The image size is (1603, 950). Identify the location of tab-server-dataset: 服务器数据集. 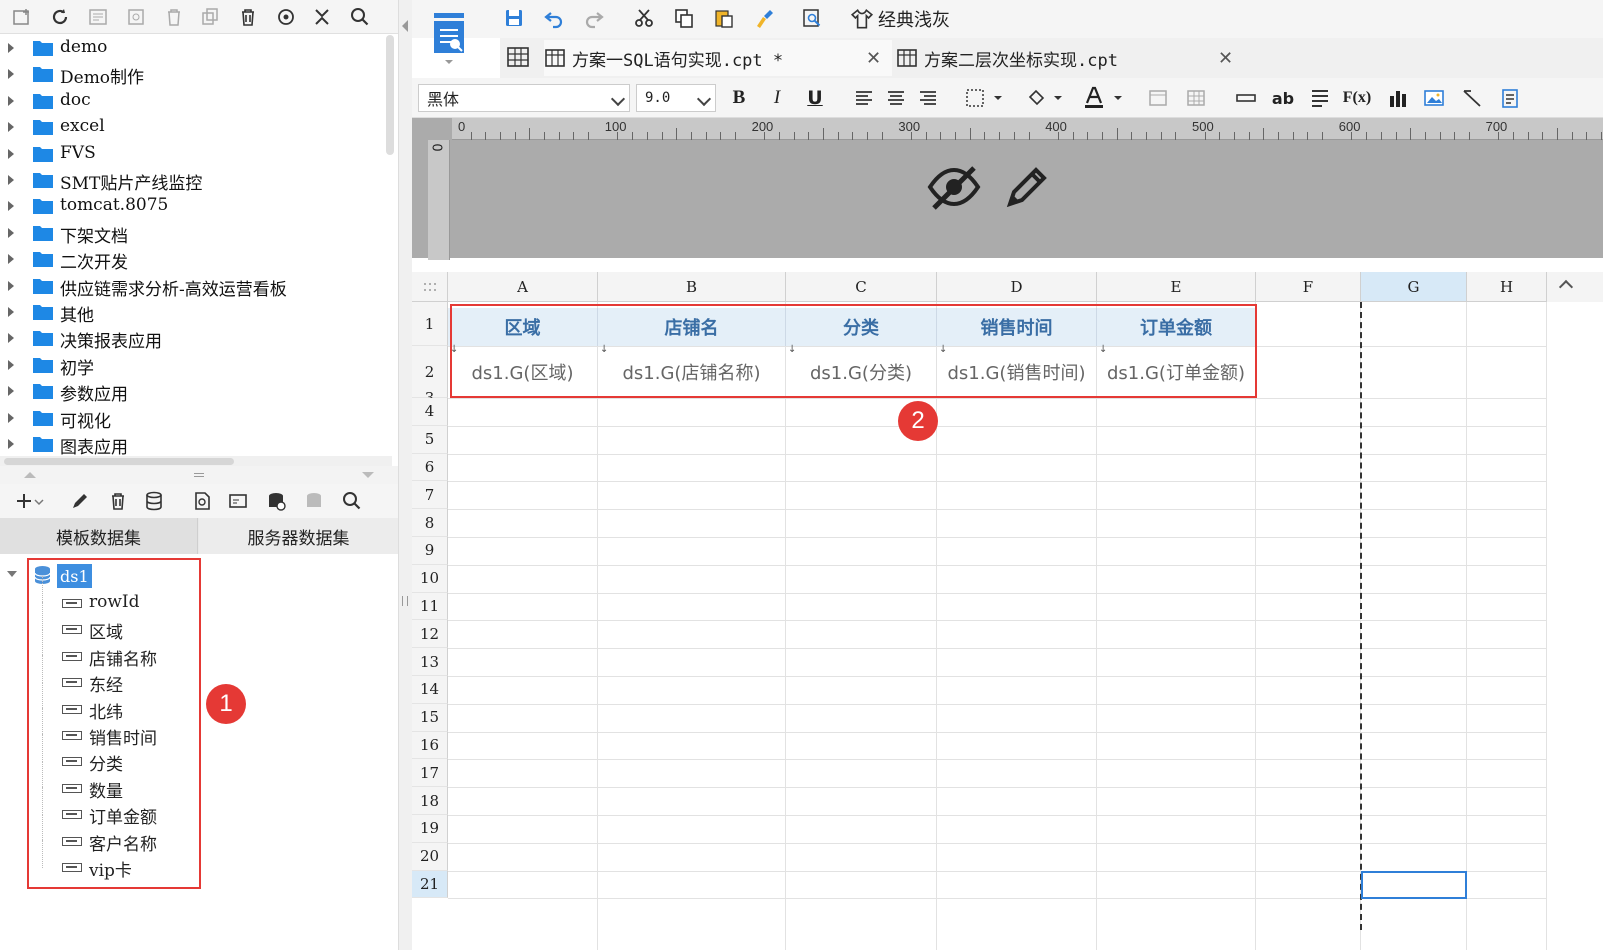
(298, 536).